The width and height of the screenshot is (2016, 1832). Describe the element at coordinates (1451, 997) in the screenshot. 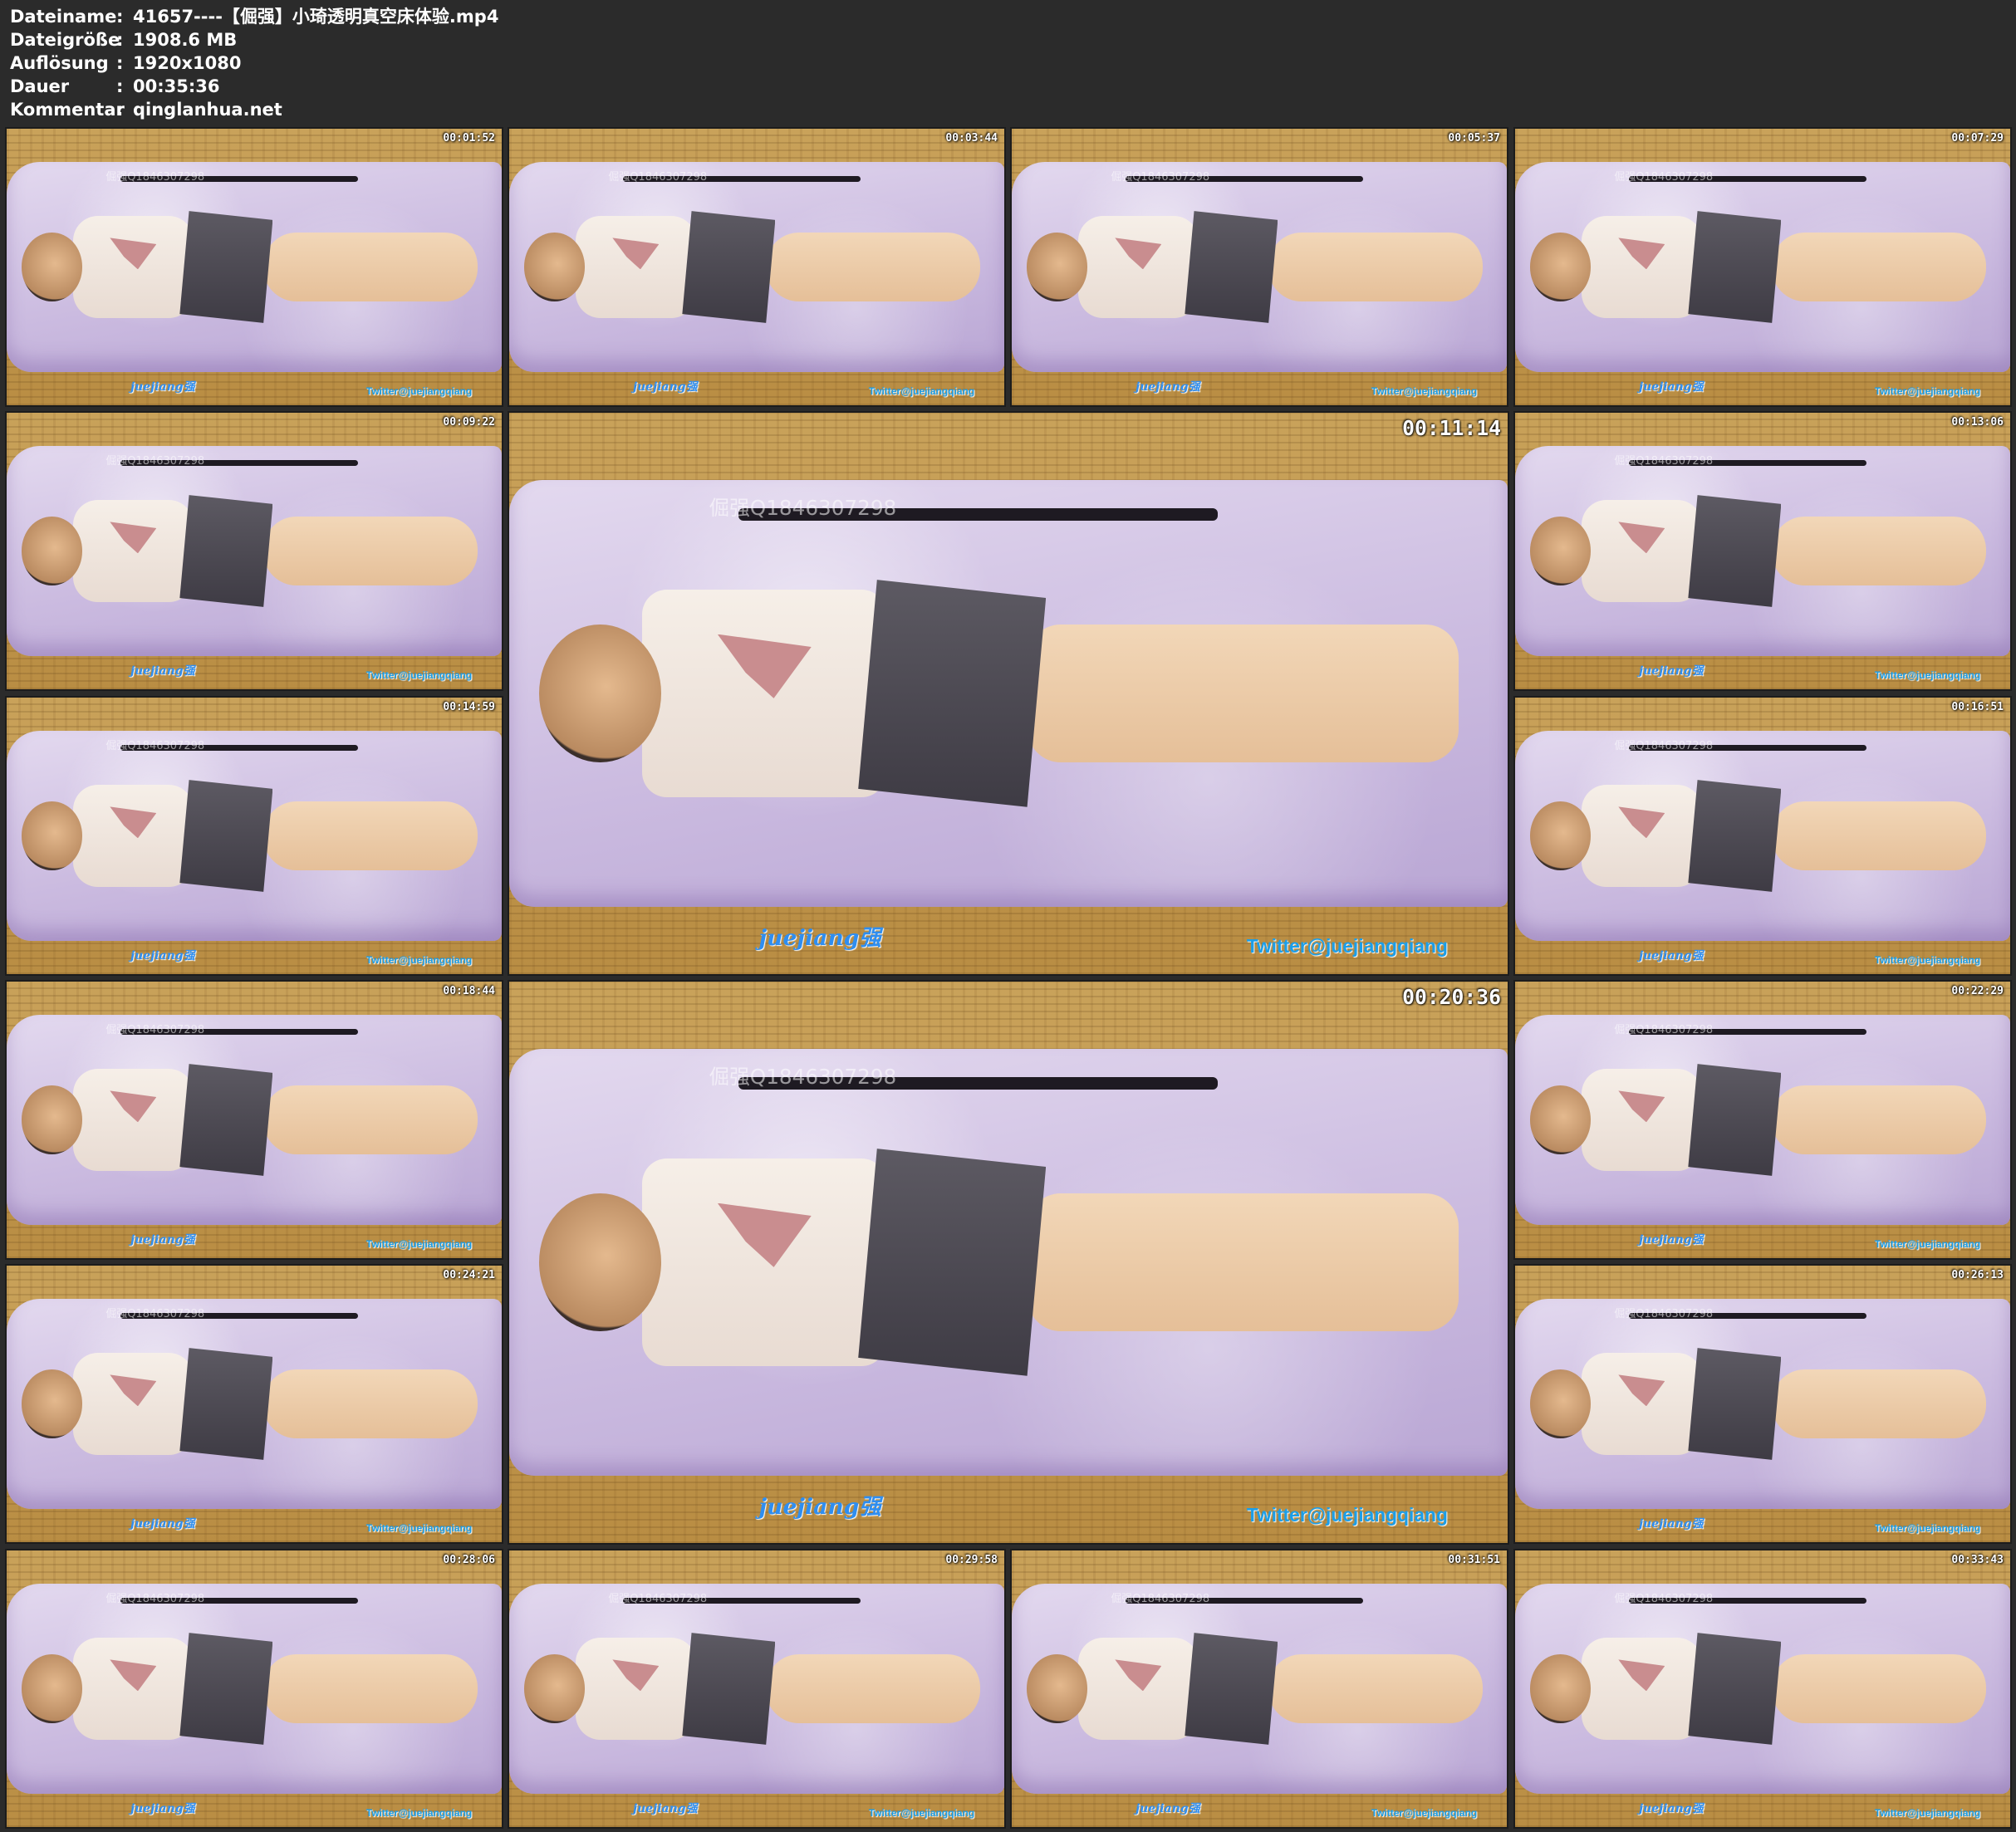

I see `thumbnail-timestamp: 00:20:36` at that location.